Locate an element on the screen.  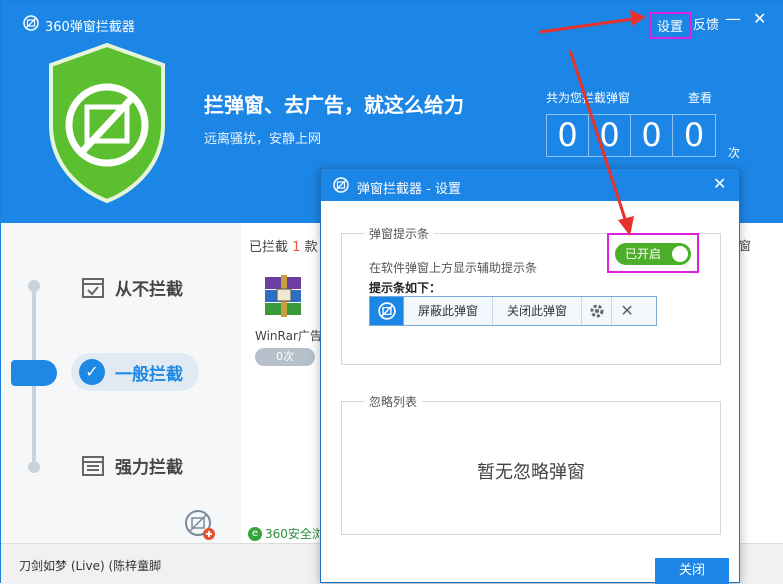
ignore-list-group: 忽略列表 暂无忽略弹窗 is located at coordinates (531, 464).